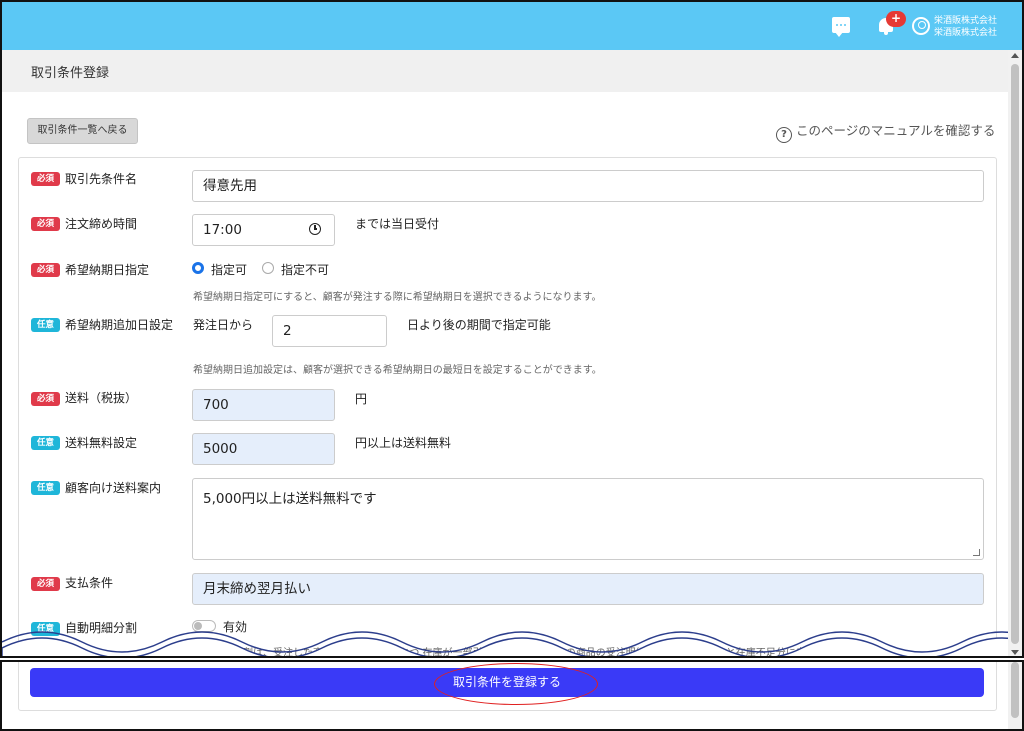  What do you see at coordinates (119, 325) in the screenshot?
I see `delivery-add-days-label: 希望納期追加日設定` at bounding box center [119, 325].